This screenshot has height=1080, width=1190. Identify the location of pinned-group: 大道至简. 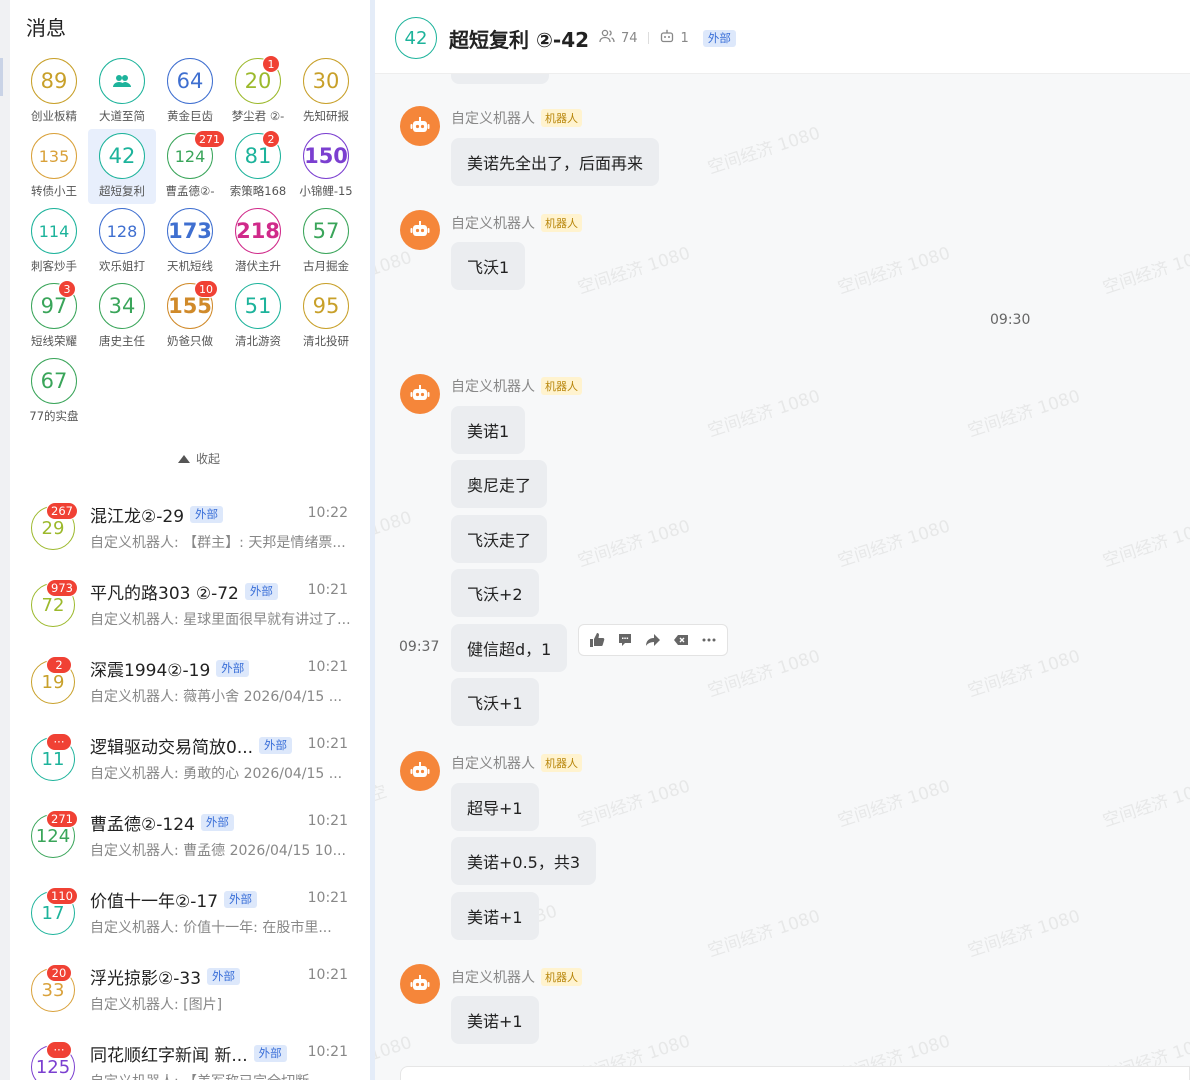
(122, 91).